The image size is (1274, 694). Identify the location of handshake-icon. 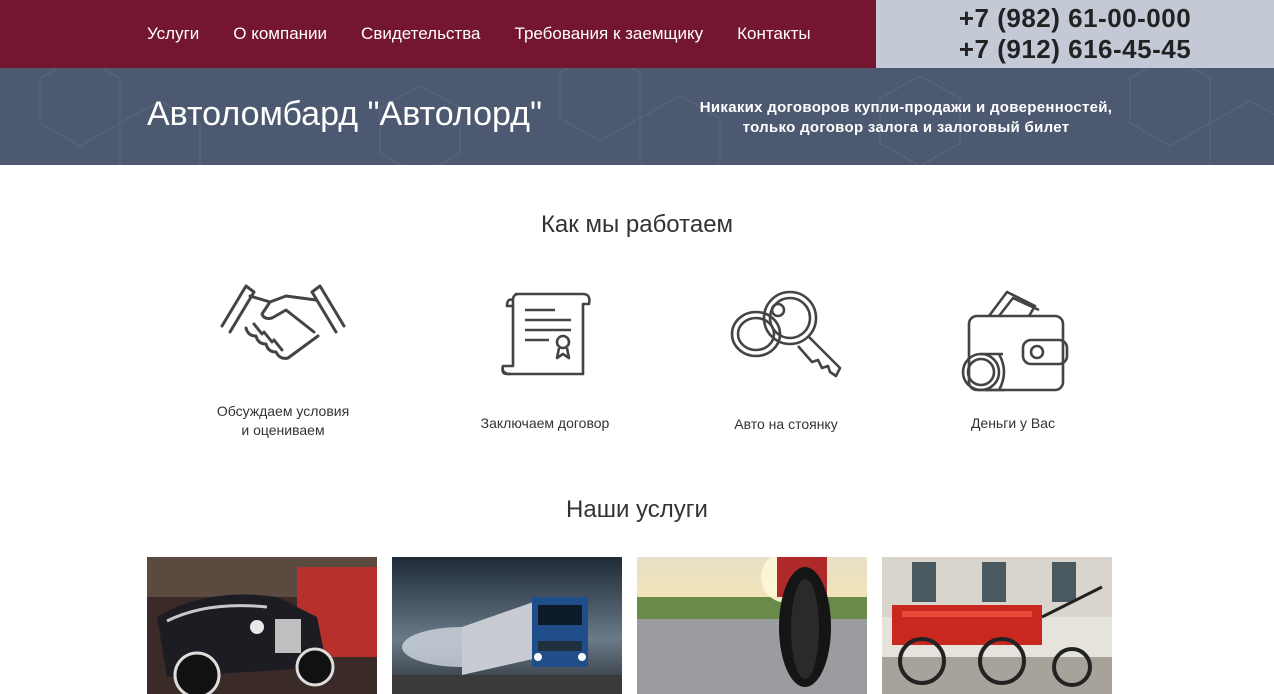
(283, 322).